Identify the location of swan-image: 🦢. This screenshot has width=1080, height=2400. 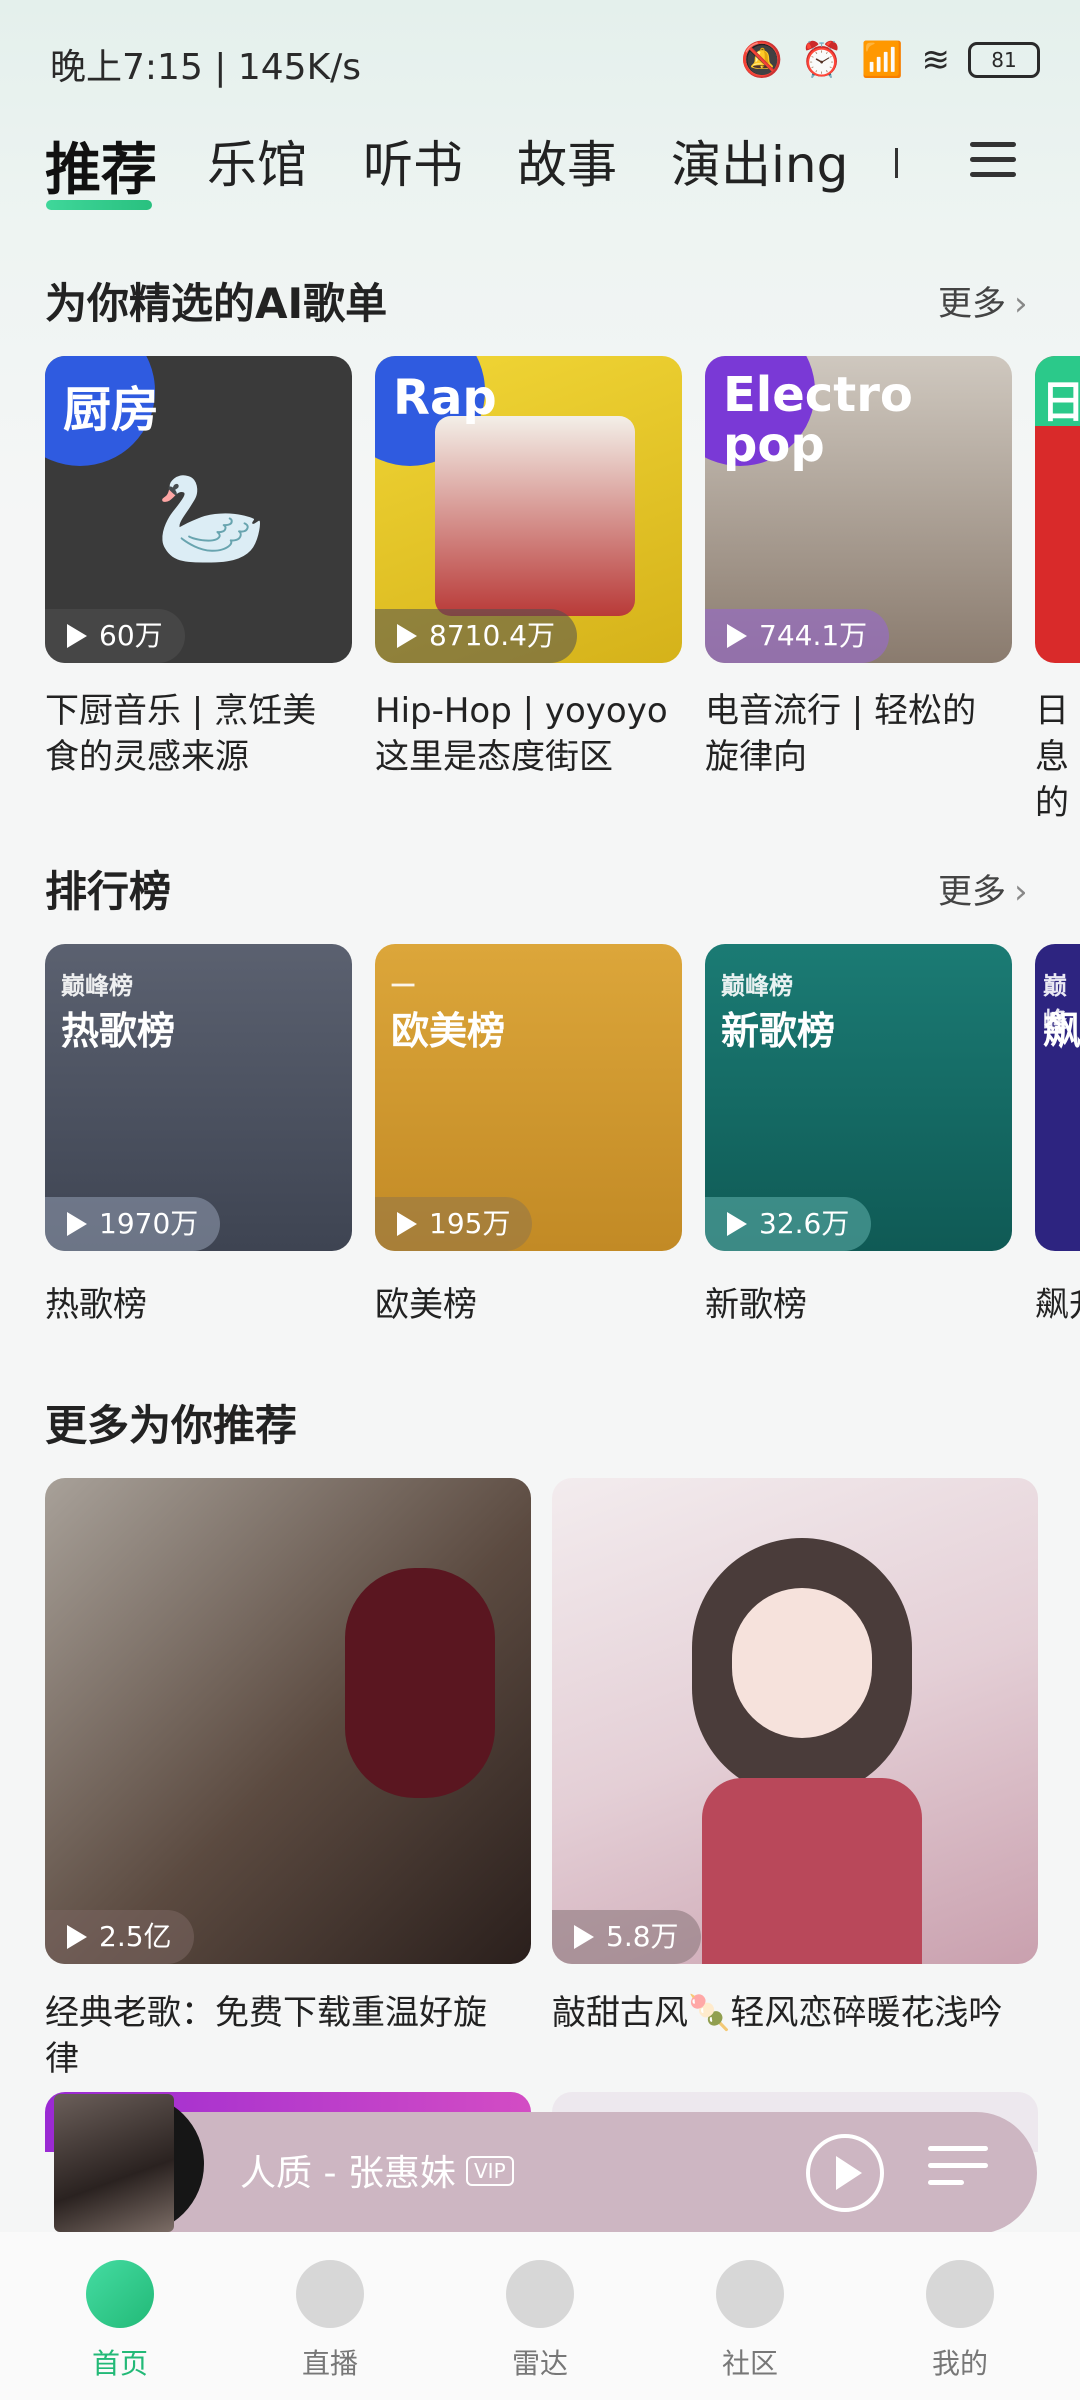
(211, 518).